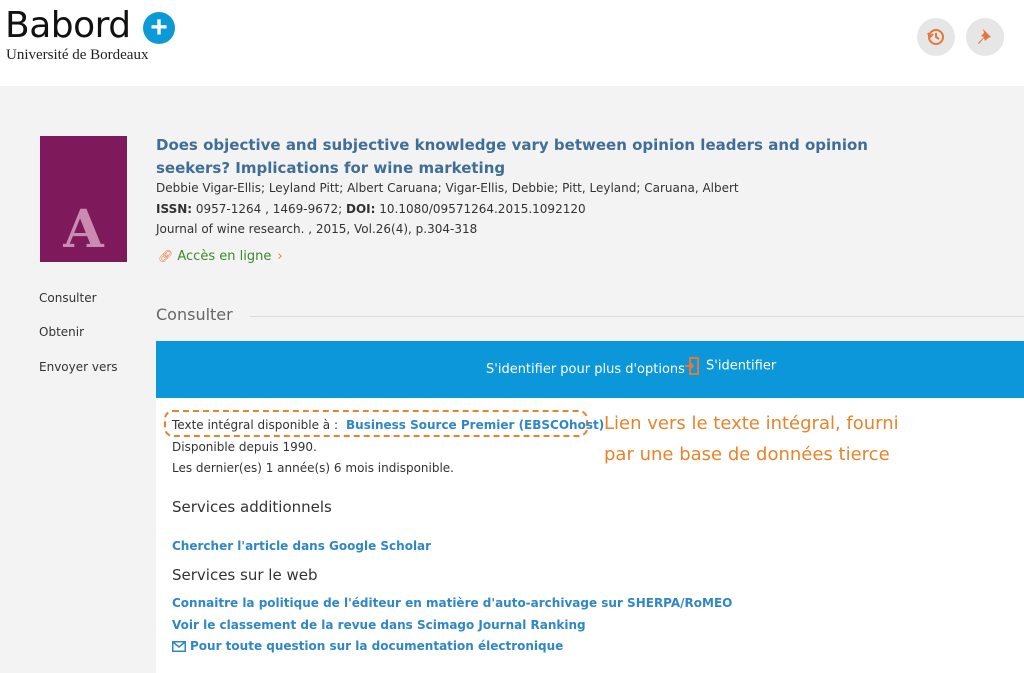  What do you see at coordinates (747, 454) in the screenshot?
I see `annotation-line-2: par une base de données tierce` at bounding box center [747, 454].